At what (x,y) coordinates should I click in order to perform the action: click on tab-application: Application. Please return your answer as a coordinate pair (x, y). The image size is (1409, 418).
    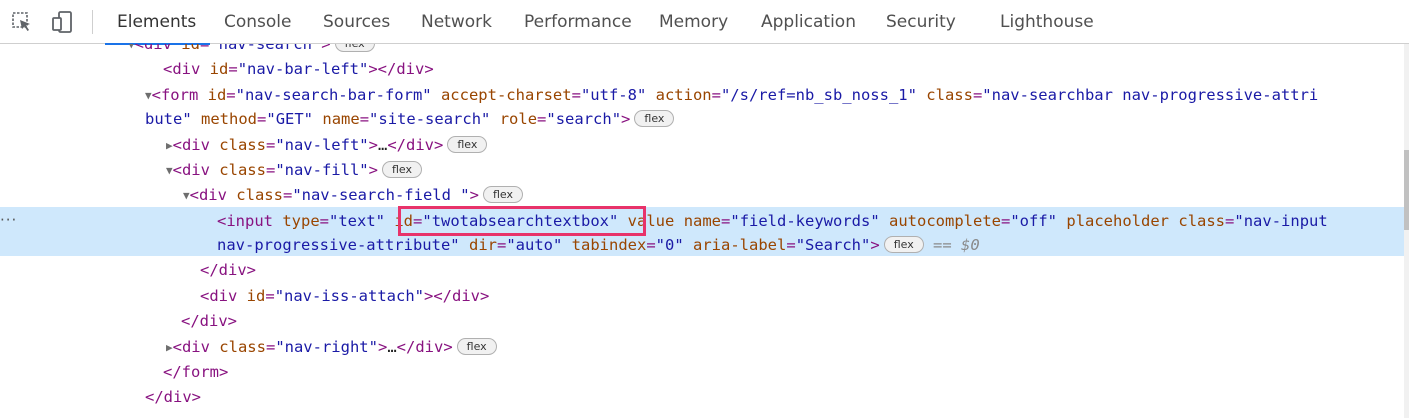
    Looking at the image, I should click on (808, 22).